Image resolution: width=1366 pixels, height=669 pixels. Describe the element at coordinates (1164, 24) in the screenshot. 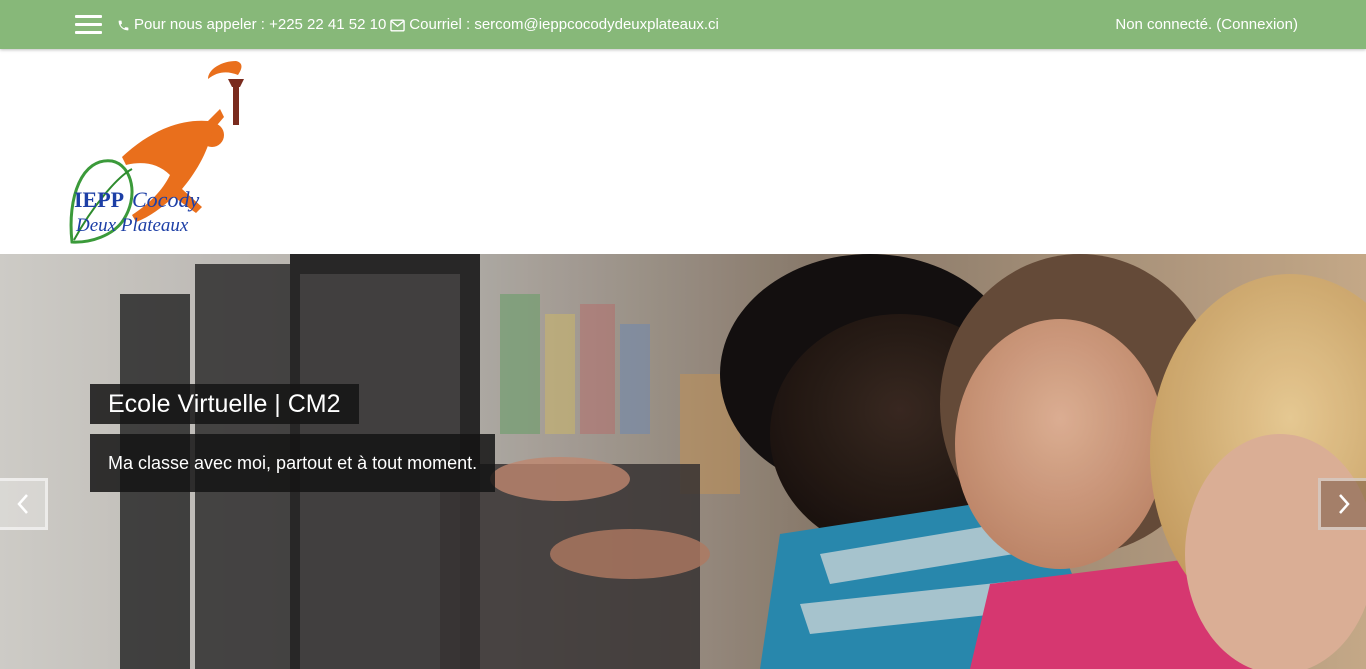

I see `login-status-text: Non connecté.` at that location.